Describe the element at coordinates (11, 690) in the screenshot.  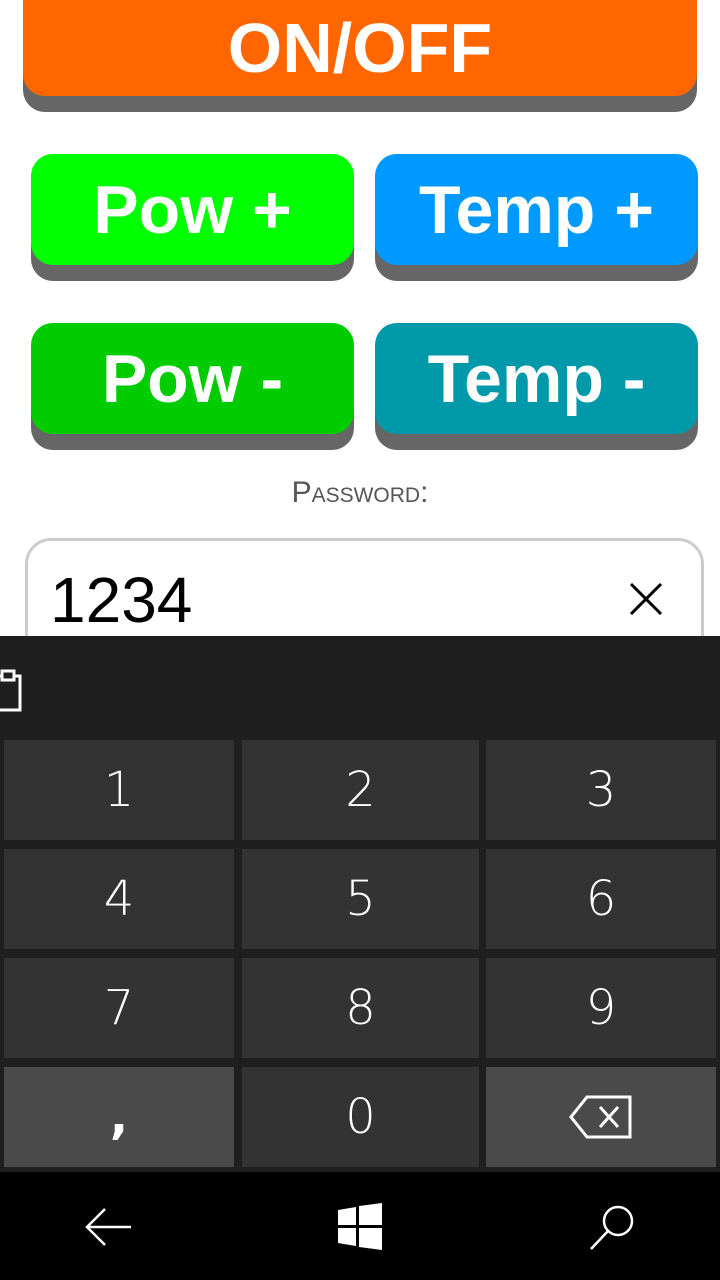
I see `clipboard-icon` at that location.